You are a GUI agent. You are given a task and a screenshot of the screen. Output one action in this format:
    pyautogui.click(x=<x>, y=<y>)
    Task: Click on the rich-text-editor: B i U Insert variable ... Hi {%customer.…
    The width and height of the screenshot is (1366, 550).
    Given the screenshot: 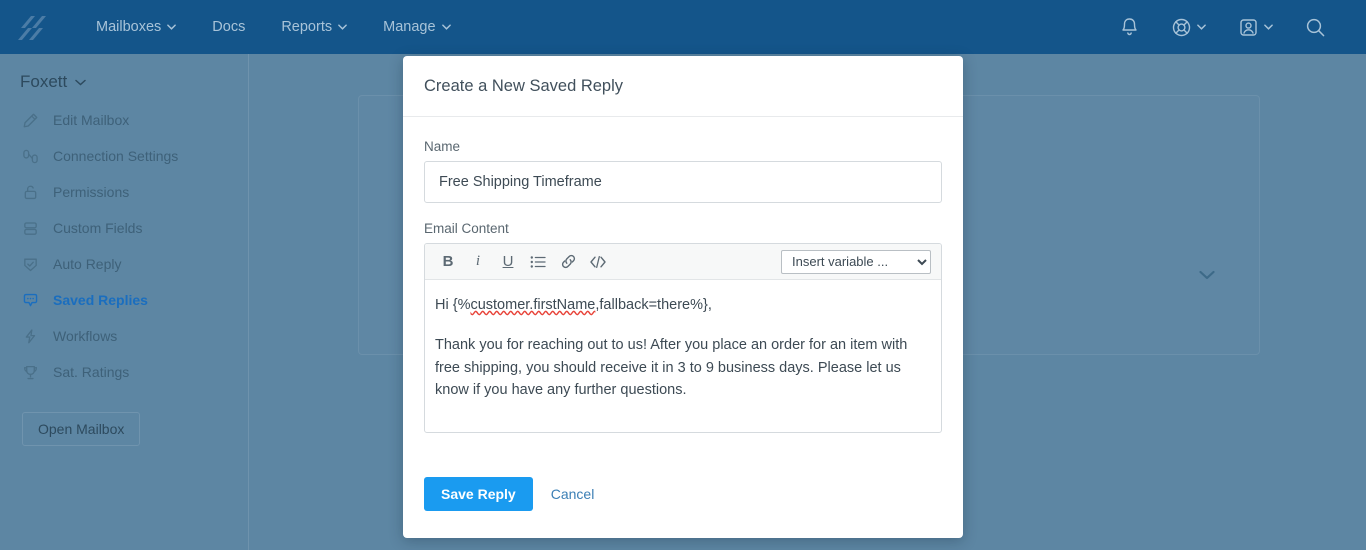 What is the action you would take?
    pyautogui.click(x=683, y=338)
    